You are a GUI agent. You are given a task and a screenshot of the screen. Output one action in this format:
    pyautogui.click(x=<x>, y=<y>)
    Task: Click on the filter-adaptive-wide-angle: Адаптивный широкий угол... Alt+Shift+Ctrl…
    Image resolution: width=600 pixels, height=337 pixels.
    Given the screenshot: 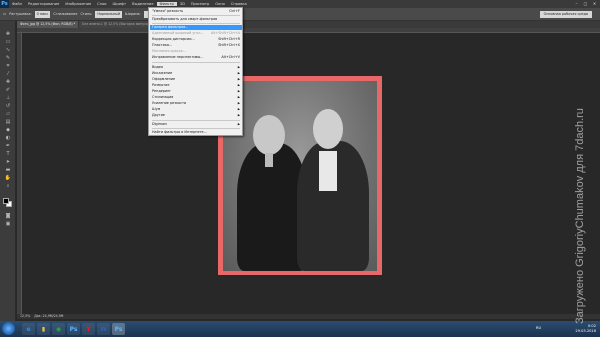 What is the action you would take?
    pyautogui.click(x=196, y=33)
    